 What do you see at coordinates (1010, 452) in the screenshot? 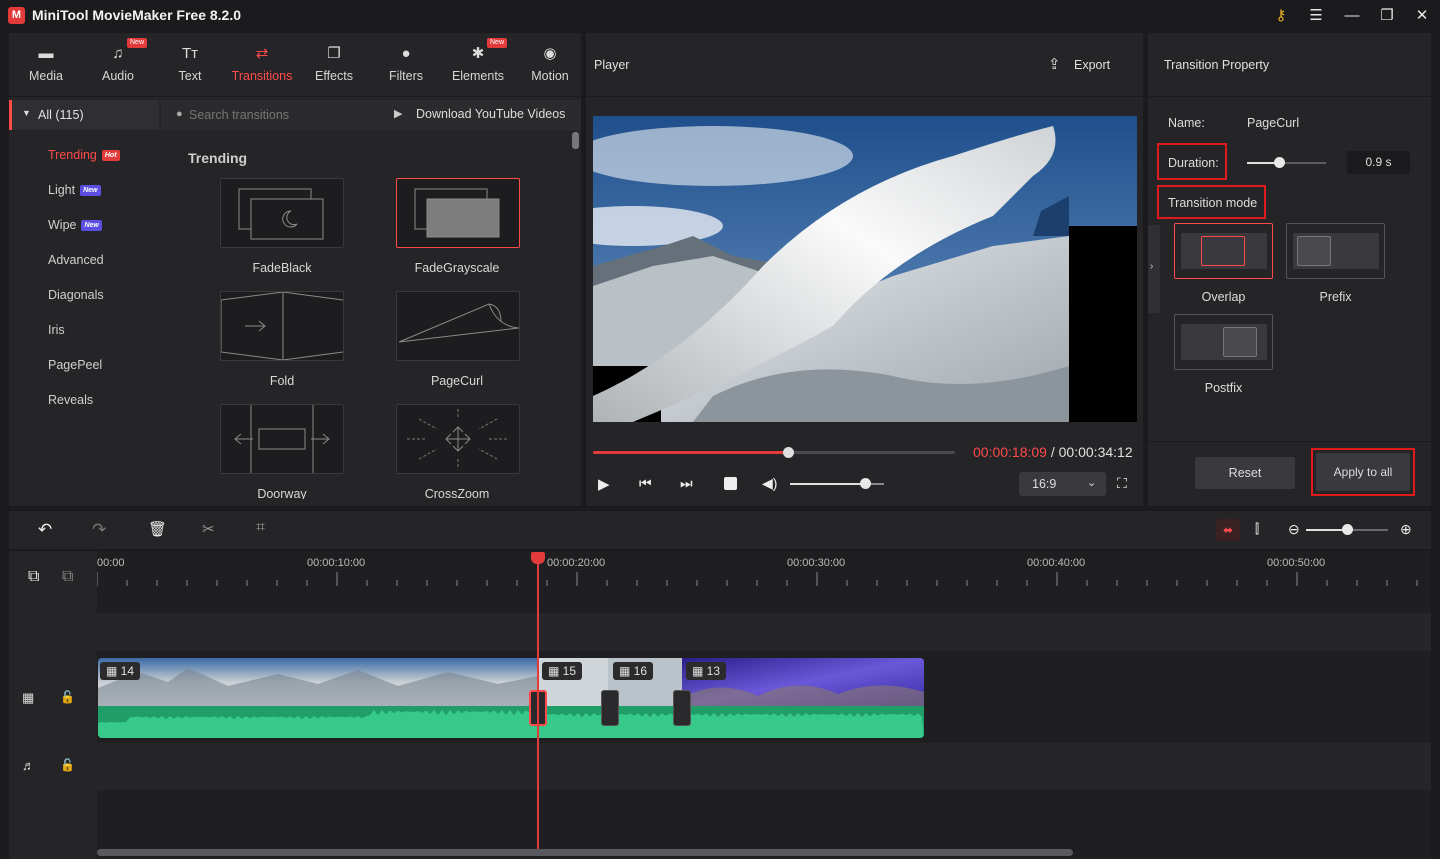
I see `current-time: 00:00:18:09` at bounding box center [1010, 452].